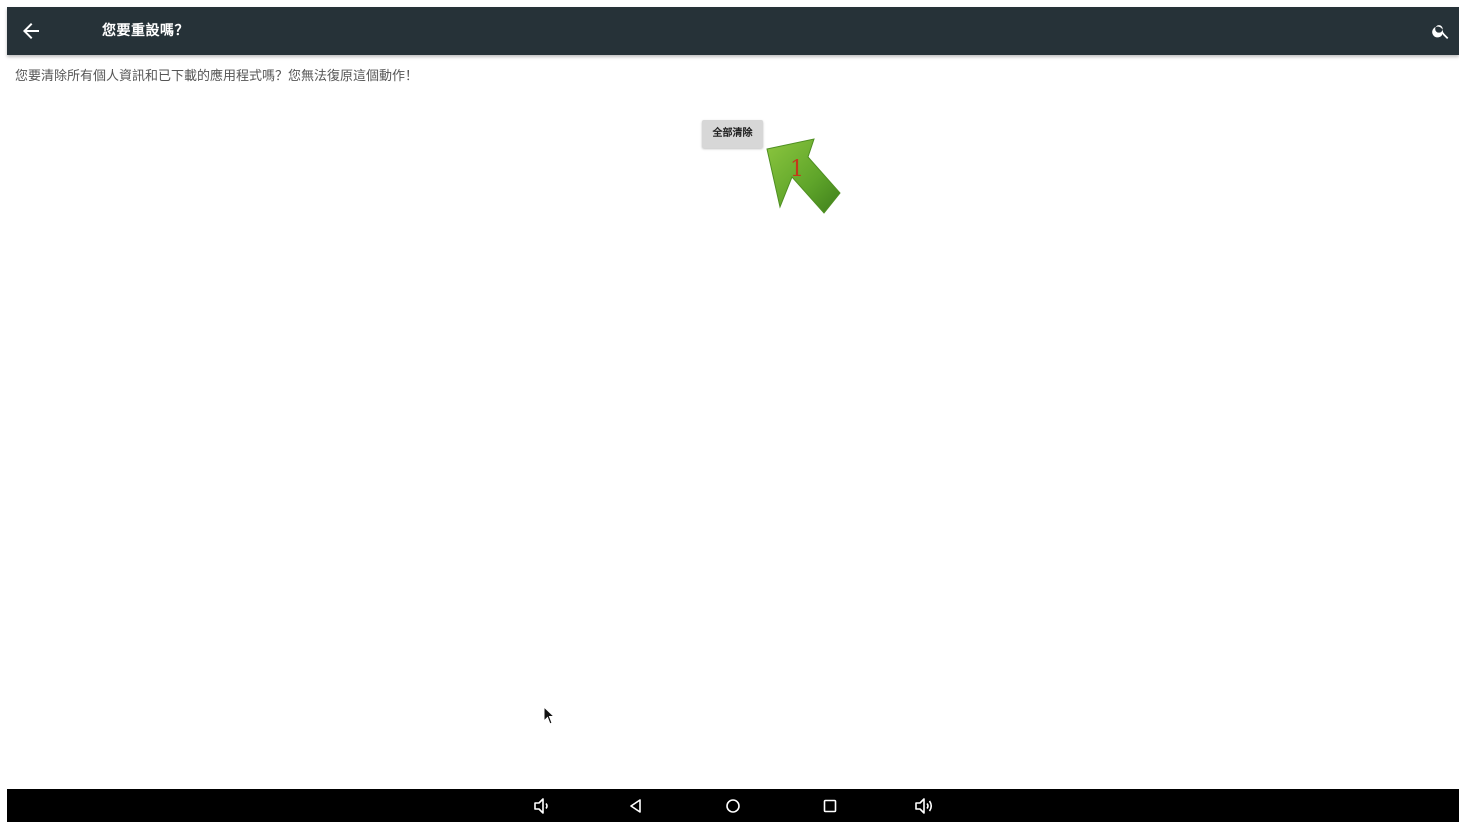 The height and width of the screenshot is (822, 1459). Describe the element at coordinates (797, 169) in the screenshot. I see `annotation-step-number: 1` at that location.